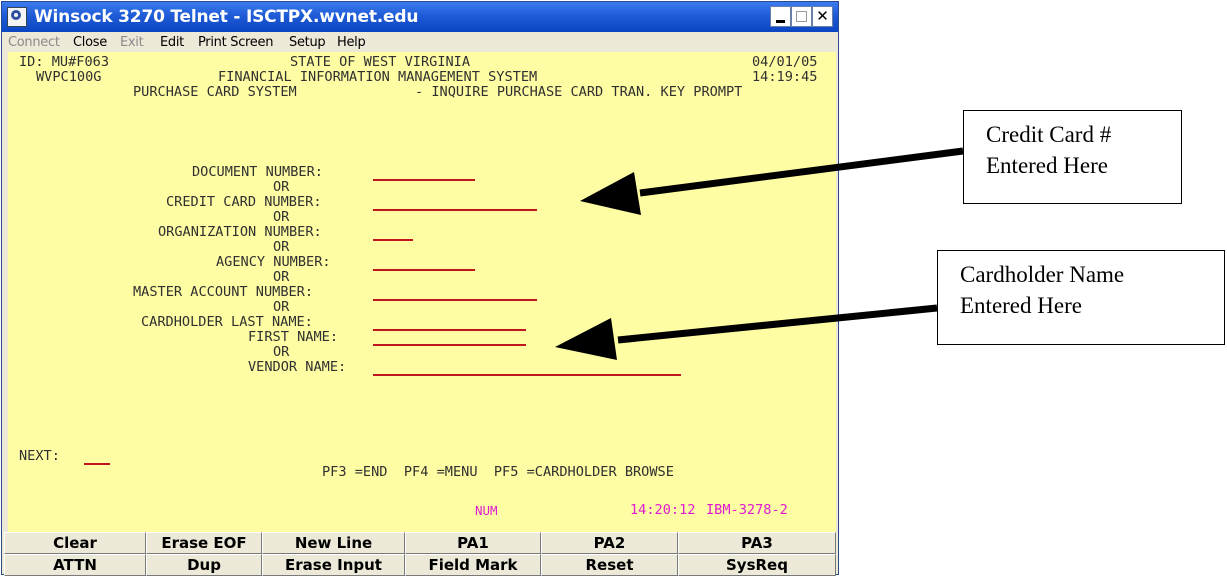 Image resolution: width=1227 pixels, height=577 pixels. I want to click on cardholder-arrow-icon, so click(746, 332).